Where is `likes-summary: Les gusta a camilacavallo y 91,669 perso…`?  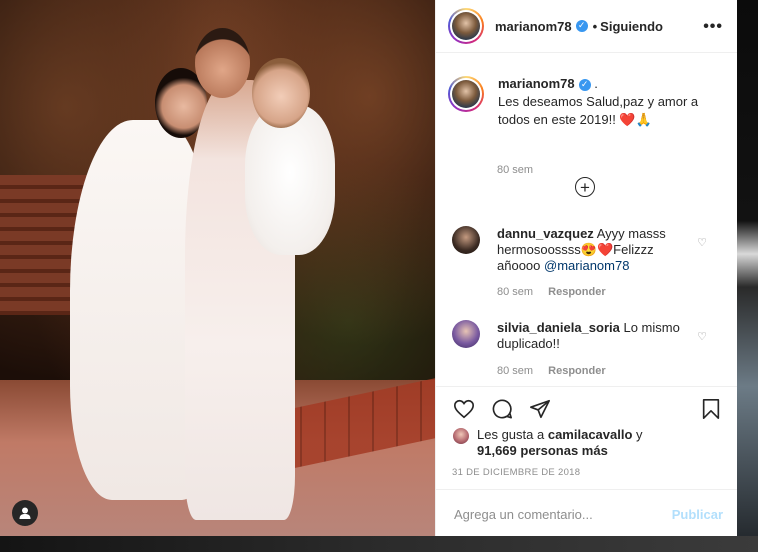
likes-summary: Les gusta a camilacavallo y 91,669 perso… is located at coordinates (548, 443).